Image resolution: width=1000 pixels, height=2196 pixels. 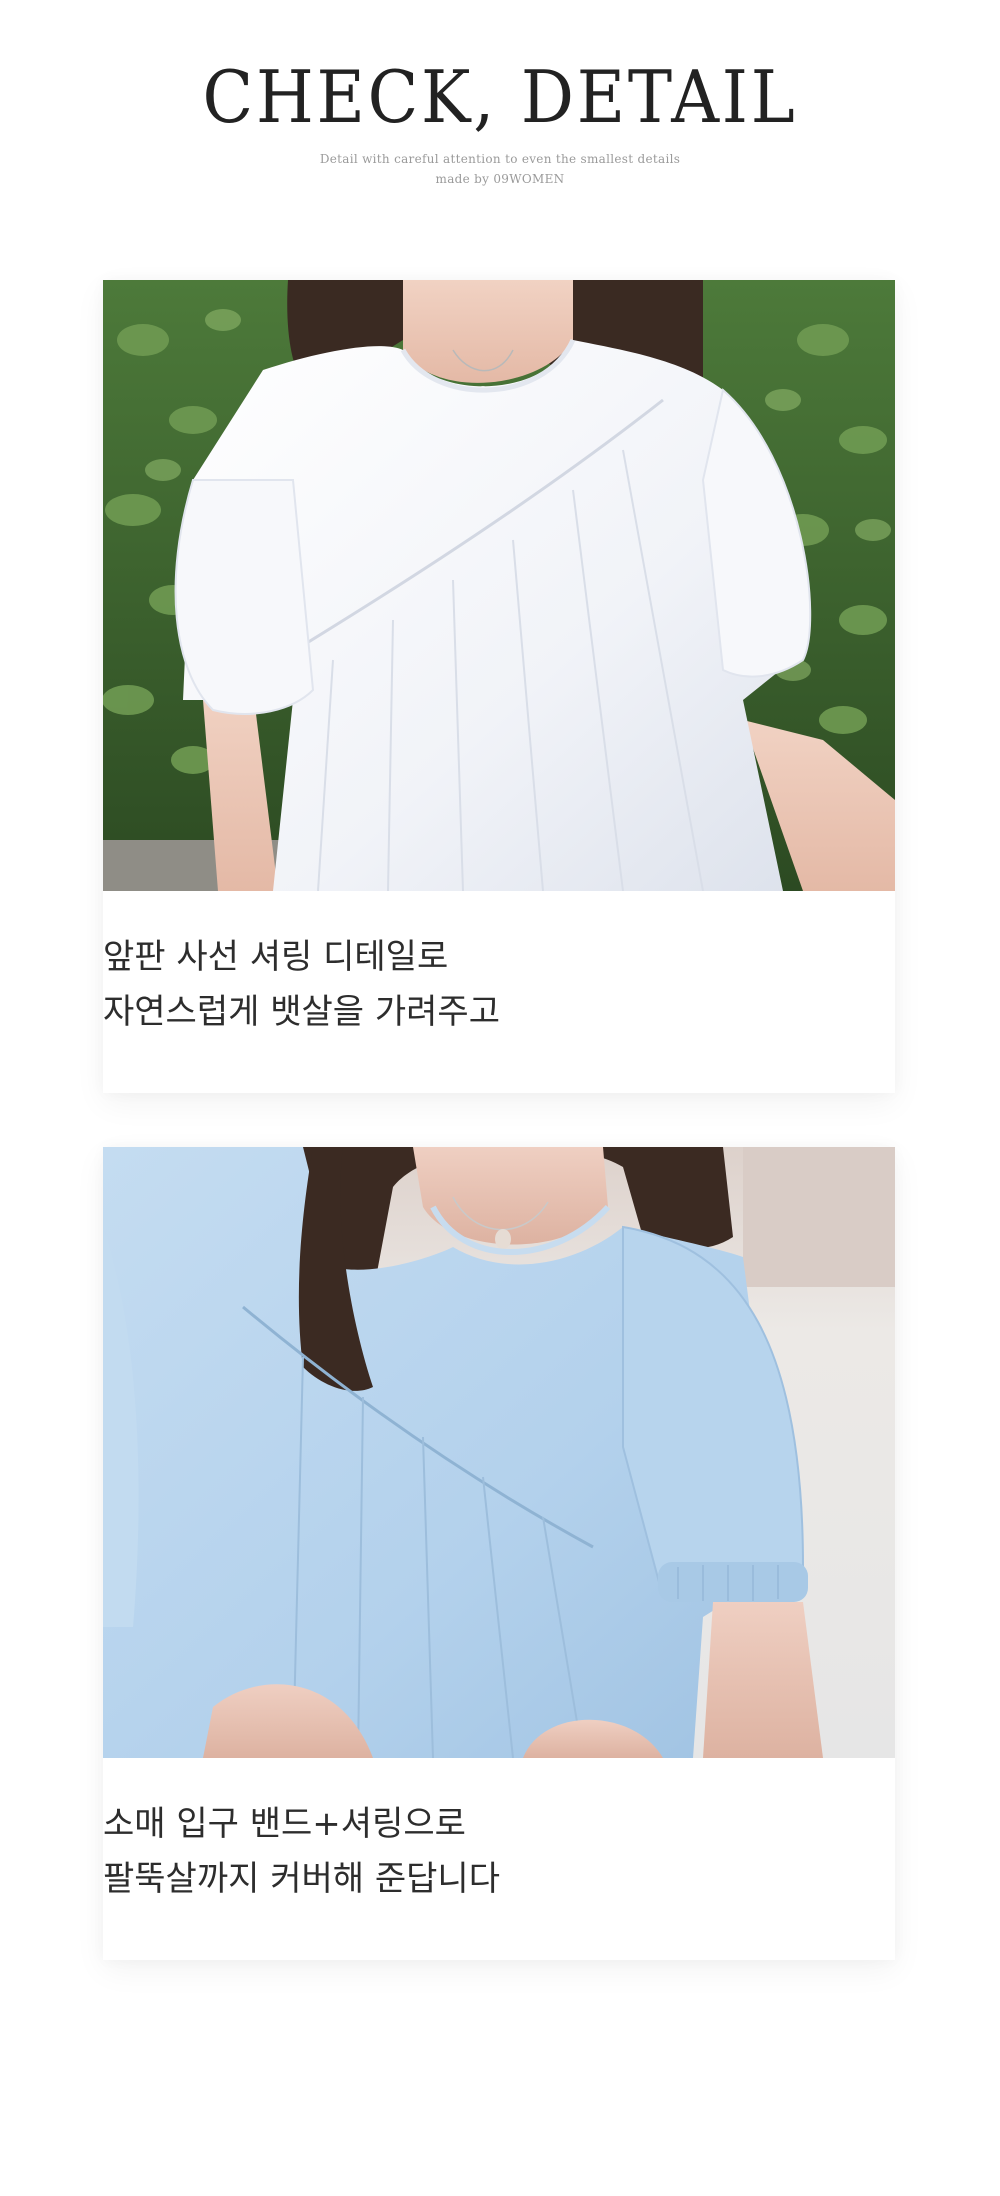 I want to click on caption-line: 자연스럽게 뱃살을 가려주고, so click(x=301, y=1012).